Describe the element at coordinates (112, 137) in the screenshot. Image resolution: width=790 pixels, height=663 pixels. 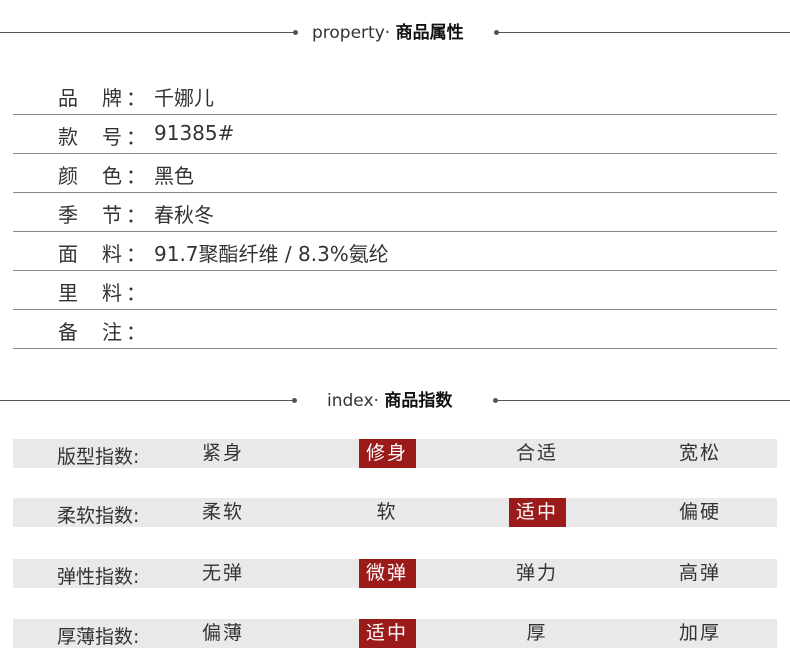
I see `property-label-char-2: 号` at that location.